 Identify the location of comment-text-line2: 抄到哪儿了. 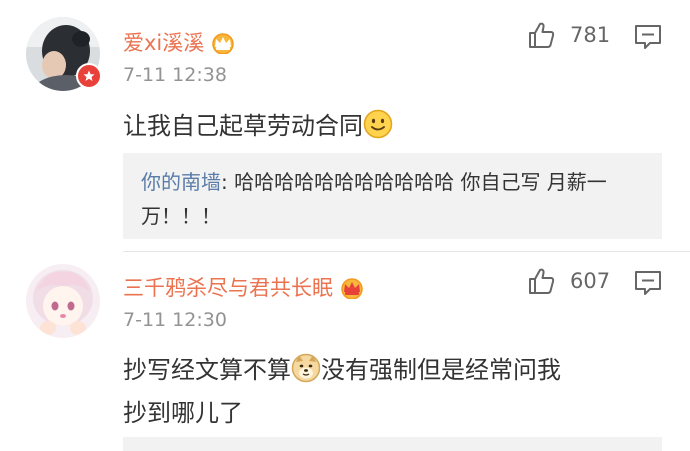
(183, 413).